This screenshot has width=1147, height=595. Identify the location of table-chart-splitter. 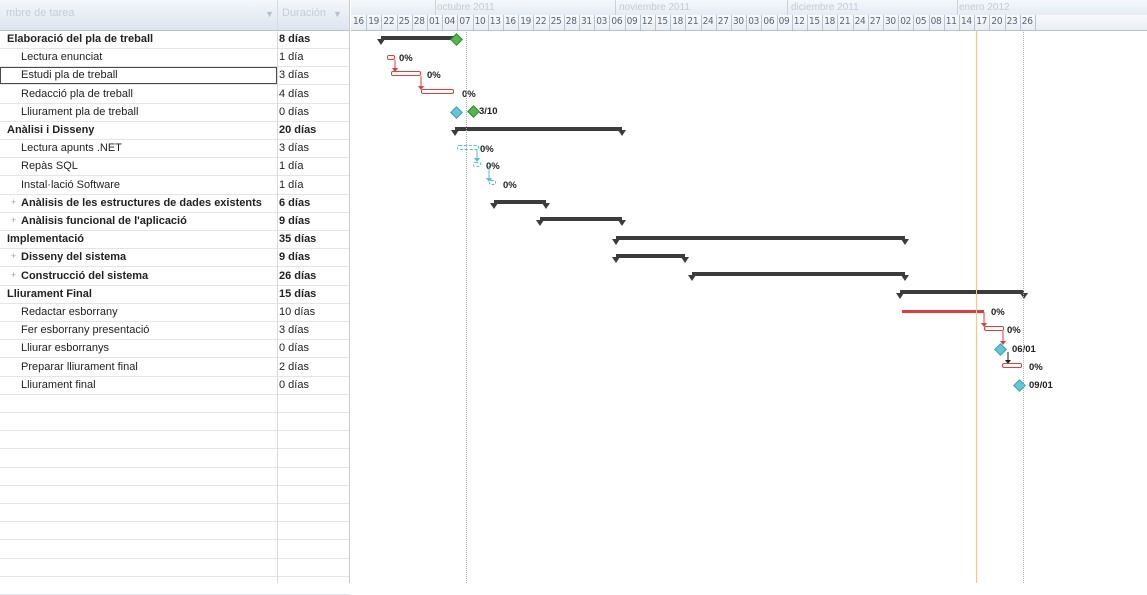
(349, 291).